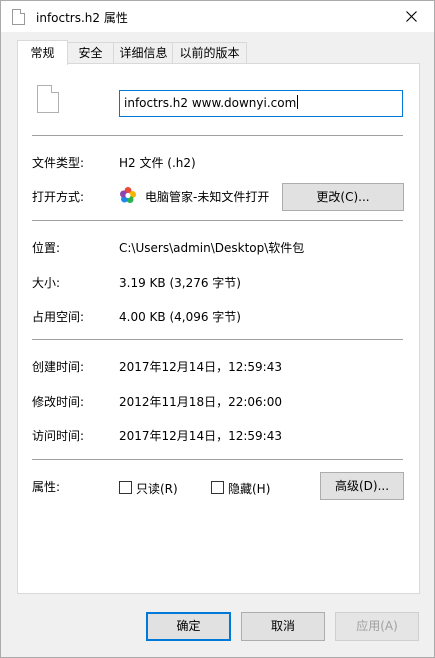 The image size is (435, 658). Describe the element at coordinates (200, 436) in the screenshot. I see `accessed-value: 2017年12月14日，12:59:43` at that location.